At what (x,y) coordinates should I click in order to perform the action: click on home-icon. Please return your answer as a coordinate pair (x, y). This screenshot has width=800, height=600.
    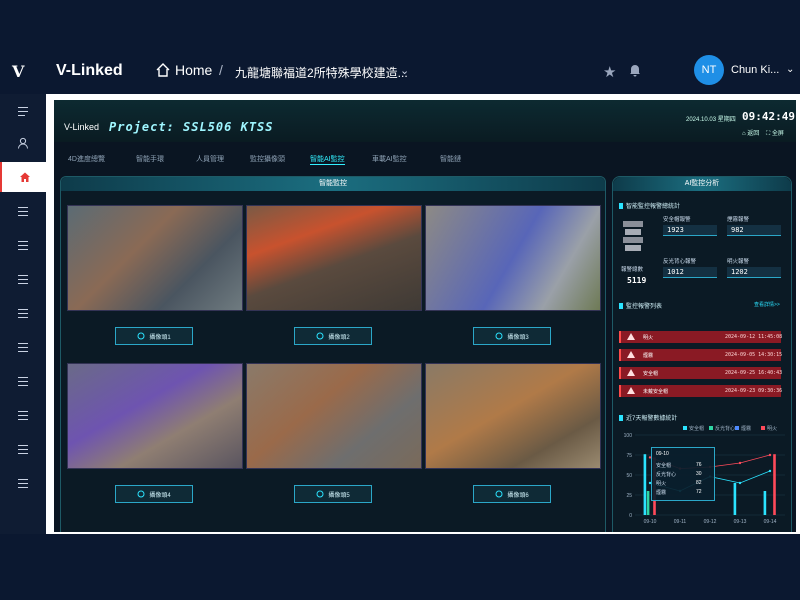
    Looking at the image, I should click on (25, 177).